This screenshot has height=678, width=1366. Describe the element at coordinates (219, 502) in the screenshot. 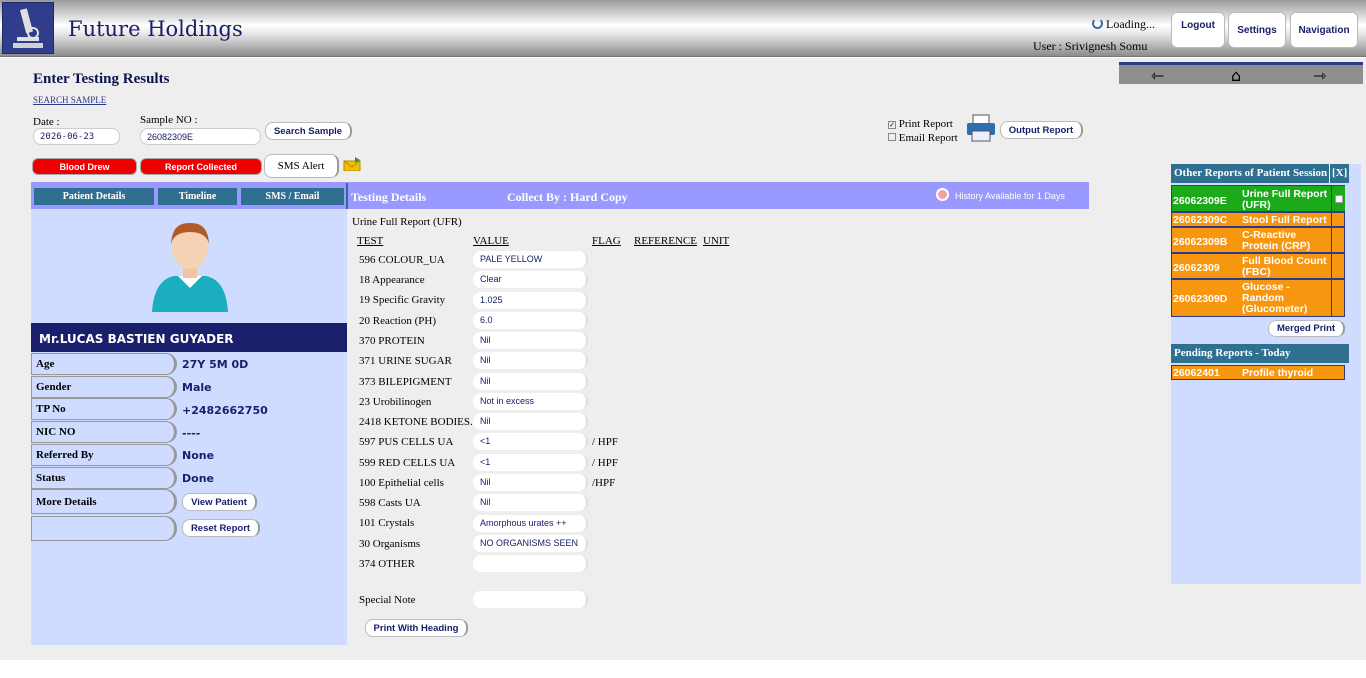

I see `view-patient-button: View Patient` at that location.